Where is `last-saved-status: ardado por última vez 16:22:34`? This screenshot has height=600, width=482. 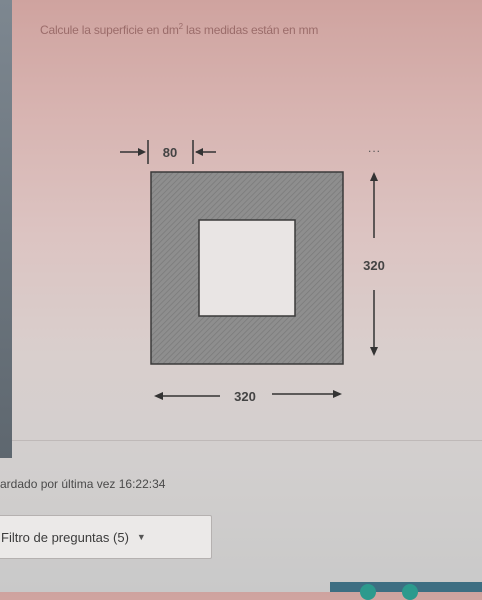
last-saved-status: ardado por última vez 16:22:34 is located at coordinates (83, 484).